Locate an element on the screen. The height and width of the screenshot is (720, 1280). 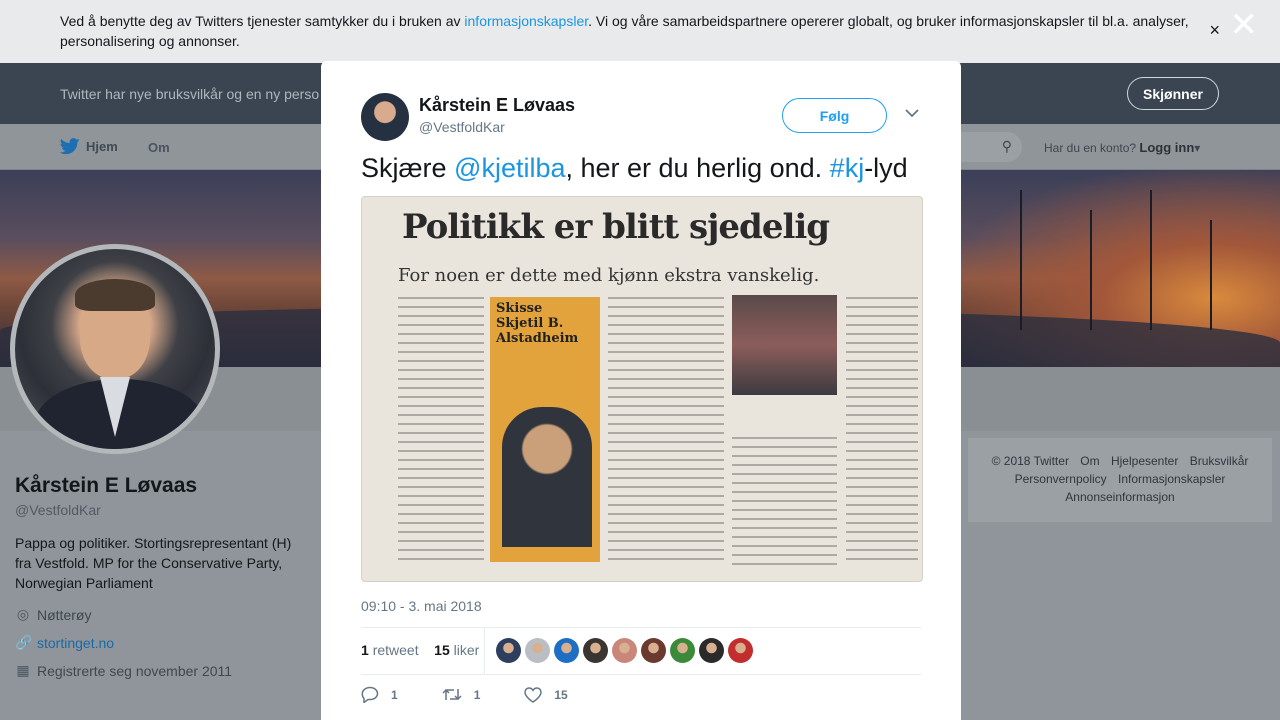
footer-terms: Bruksvilkår is located at coordinates (1219, 461).